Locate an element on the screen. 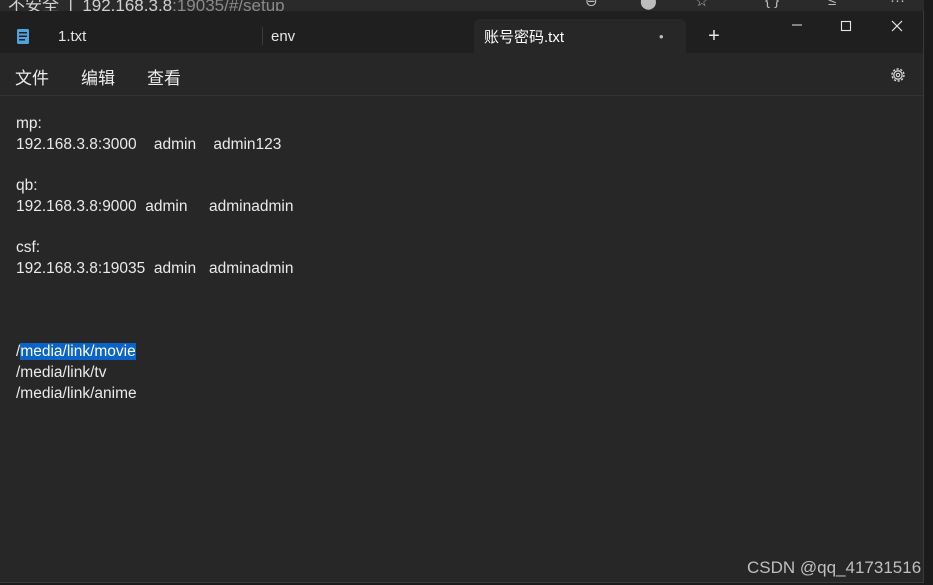 This screenshot has width=933, height=585. desktop-edge is located at coordinates (928, 292).